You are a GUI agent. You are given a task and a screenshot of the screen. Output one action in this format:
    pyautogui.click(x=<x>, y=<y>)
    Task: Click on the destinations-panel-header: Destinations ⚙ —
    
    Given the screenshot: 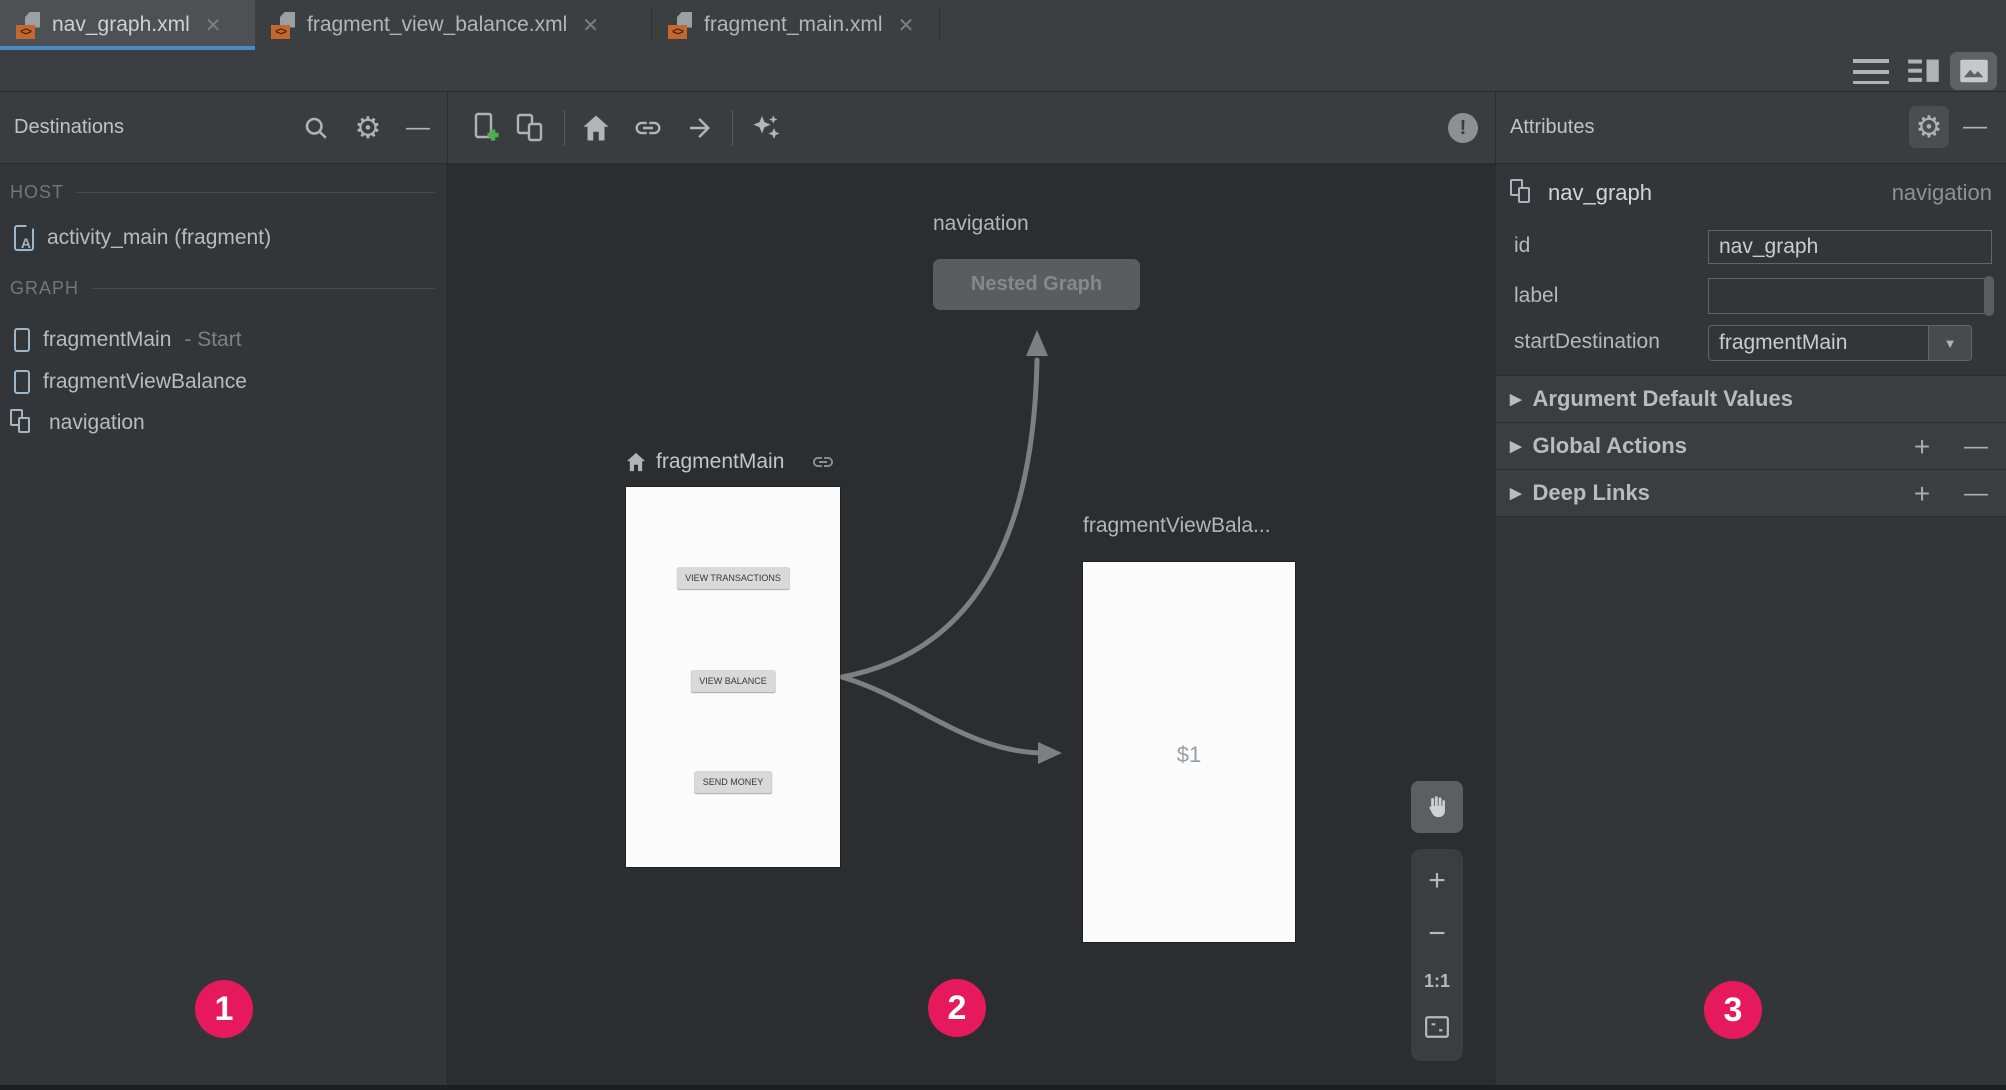 What is the action you would take?
    pyautogui.click(x=224, y=128)
    